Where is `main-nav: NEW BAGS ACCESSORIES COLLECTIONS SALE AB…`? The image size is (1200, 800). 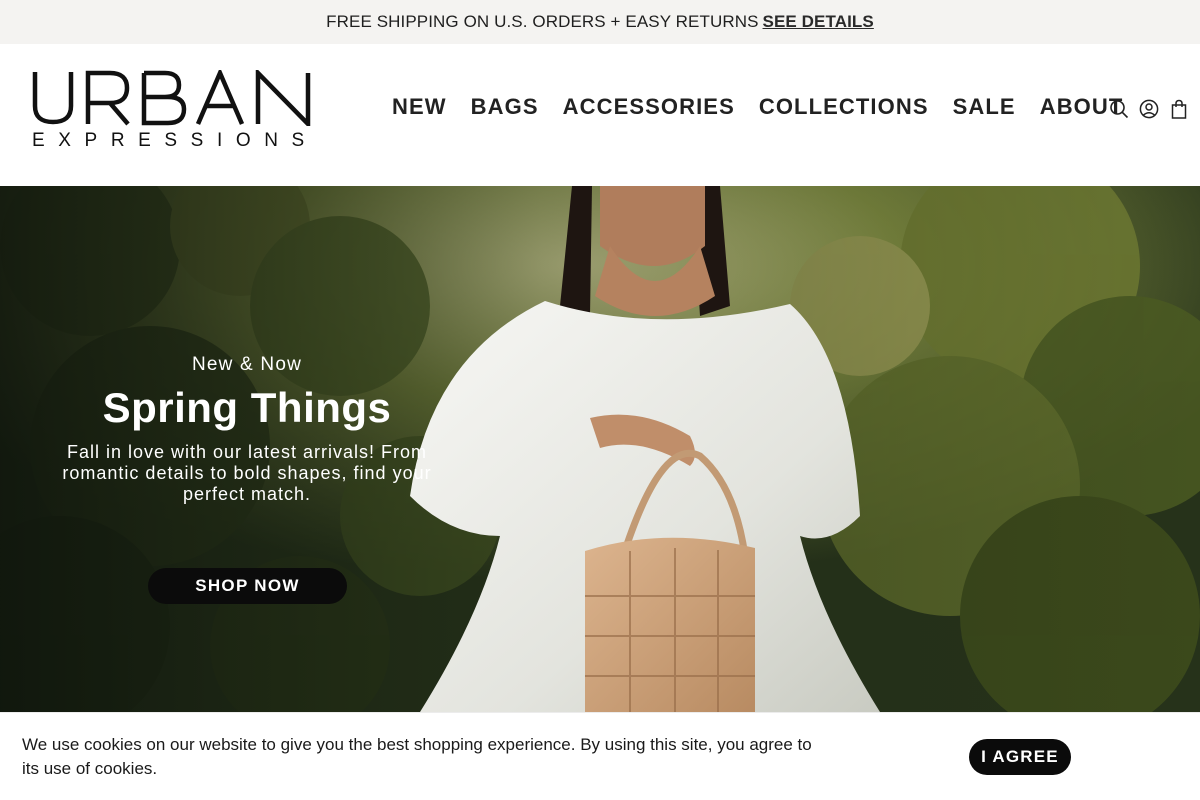 main-nav: NEW BAGS ACCESSORIES COLLECTIONS SALE AB… is located at coordinates (757, 107).